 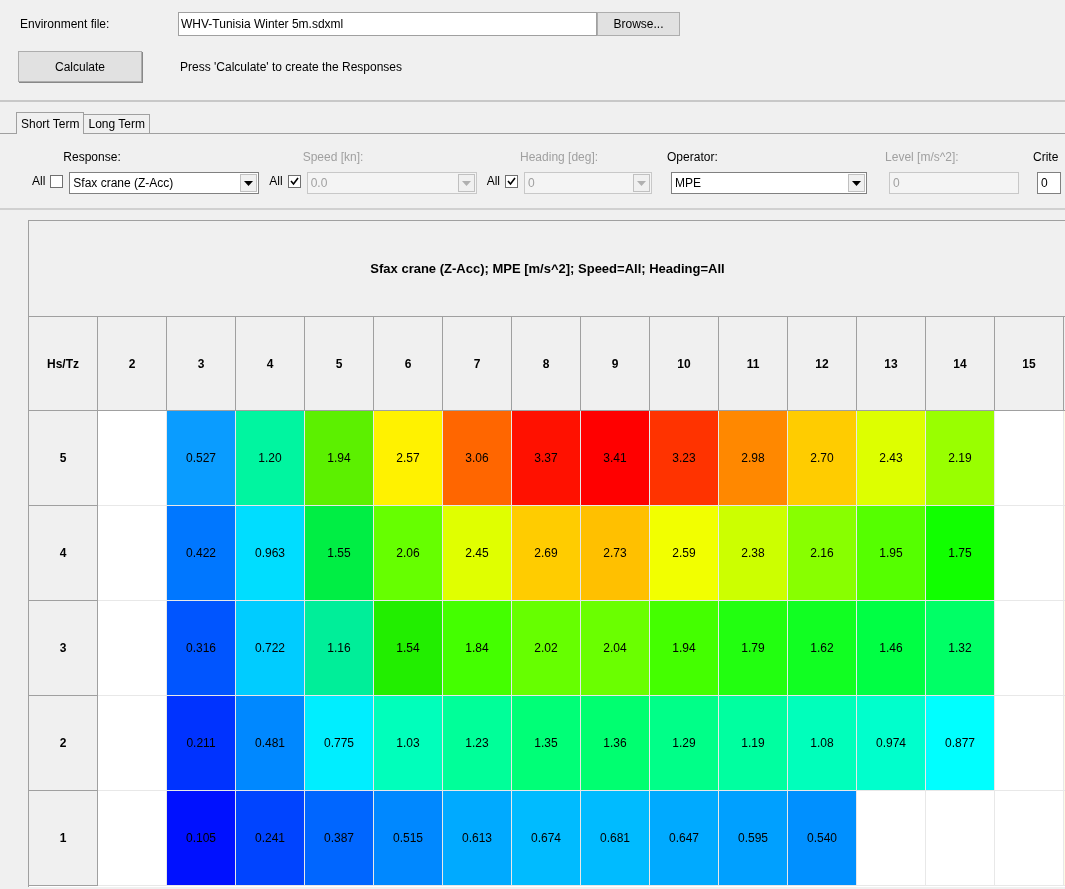 What do you see at coordinates (615, 364) in the screenshot?
I see `column-header: 9` at bounding box center [615, 364].